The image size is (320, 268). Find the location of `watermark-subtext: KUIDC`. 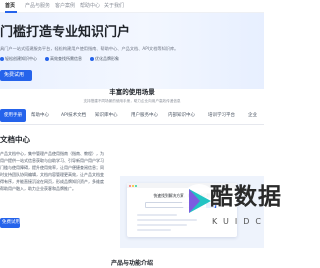

watermark-subtext: KUIDC is located at coordinates (239, 221).